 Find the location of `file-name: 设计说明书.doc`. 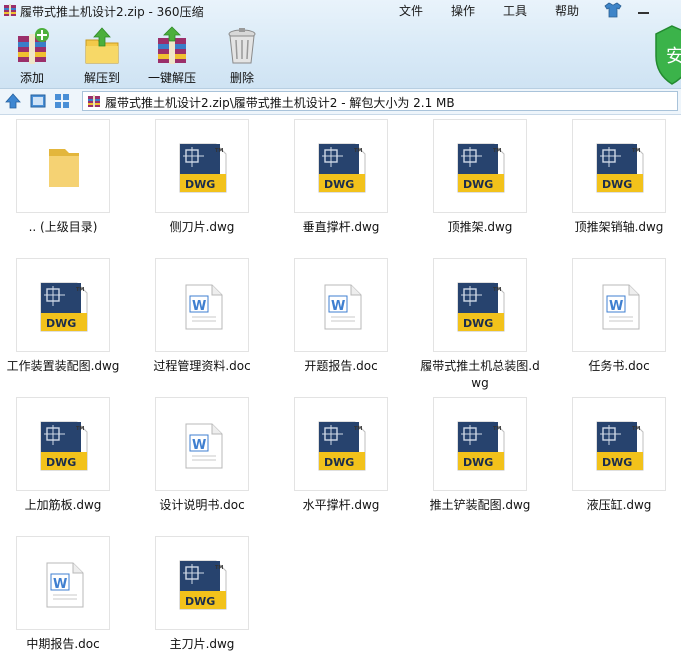

file-name: 设计说明书.doc is located at coordinates (202, 505).